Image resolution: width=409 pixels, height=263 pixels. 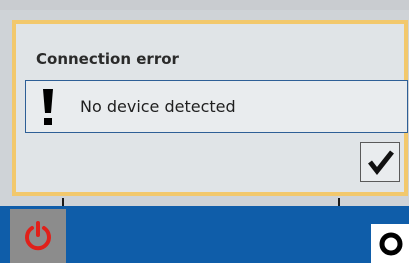 I want to click on checkmark-icon, so click(x=381, y=163).